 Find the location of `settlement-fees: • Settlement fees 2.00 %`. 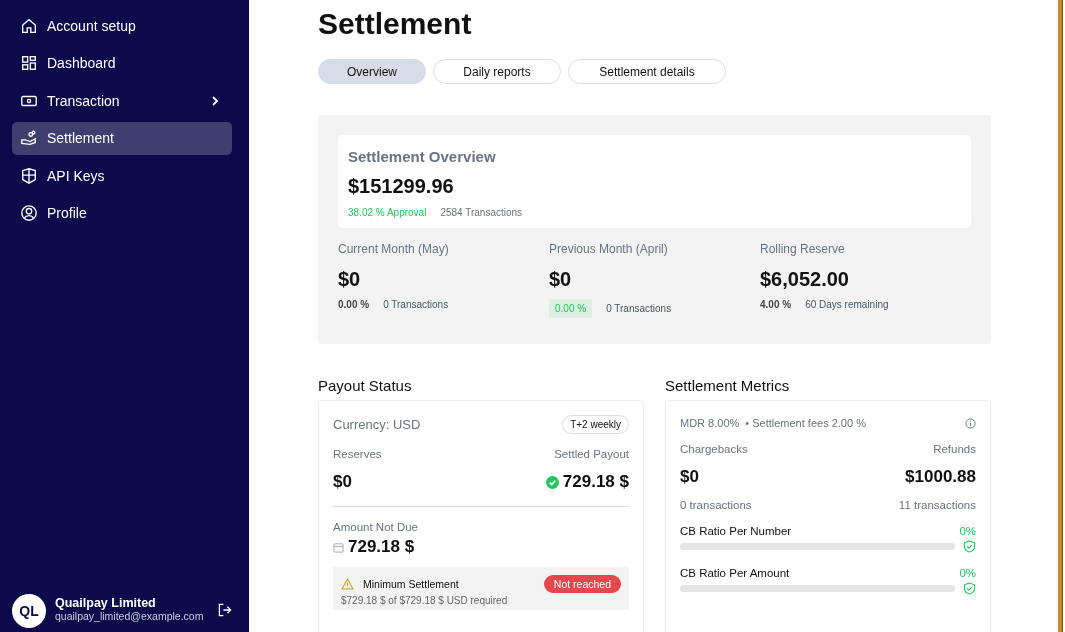

settlement-fees: • Settlement fees 2.00 % is located at coordinates (805, 423).